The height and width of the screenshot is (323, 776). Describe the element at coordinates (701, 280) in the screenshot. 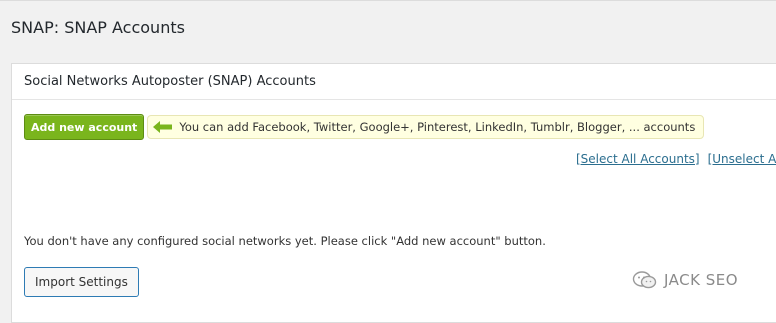

I see `watermark-text: JACK SEO` at that location.